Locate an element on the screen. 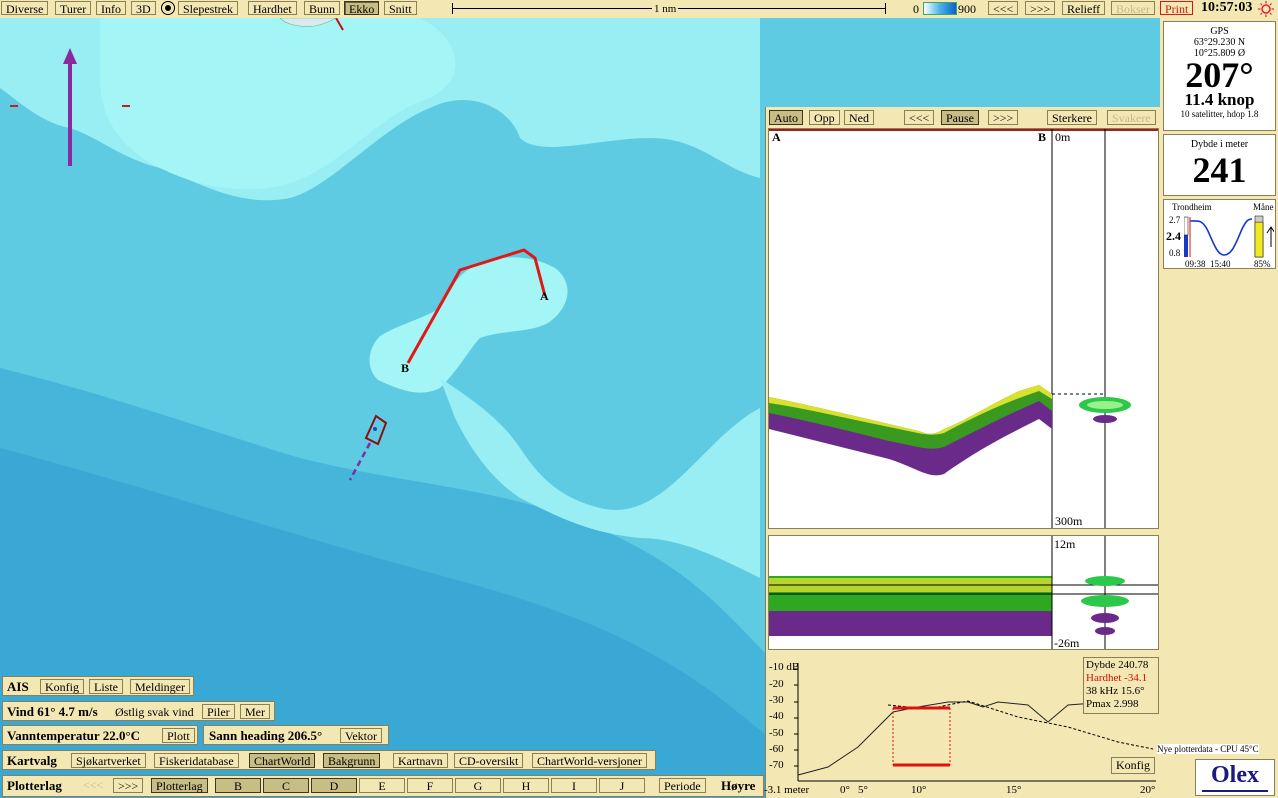 This screenshot has height=798, width=1278. echo-top-depth: 0m is located at coordinates (1063, 137).